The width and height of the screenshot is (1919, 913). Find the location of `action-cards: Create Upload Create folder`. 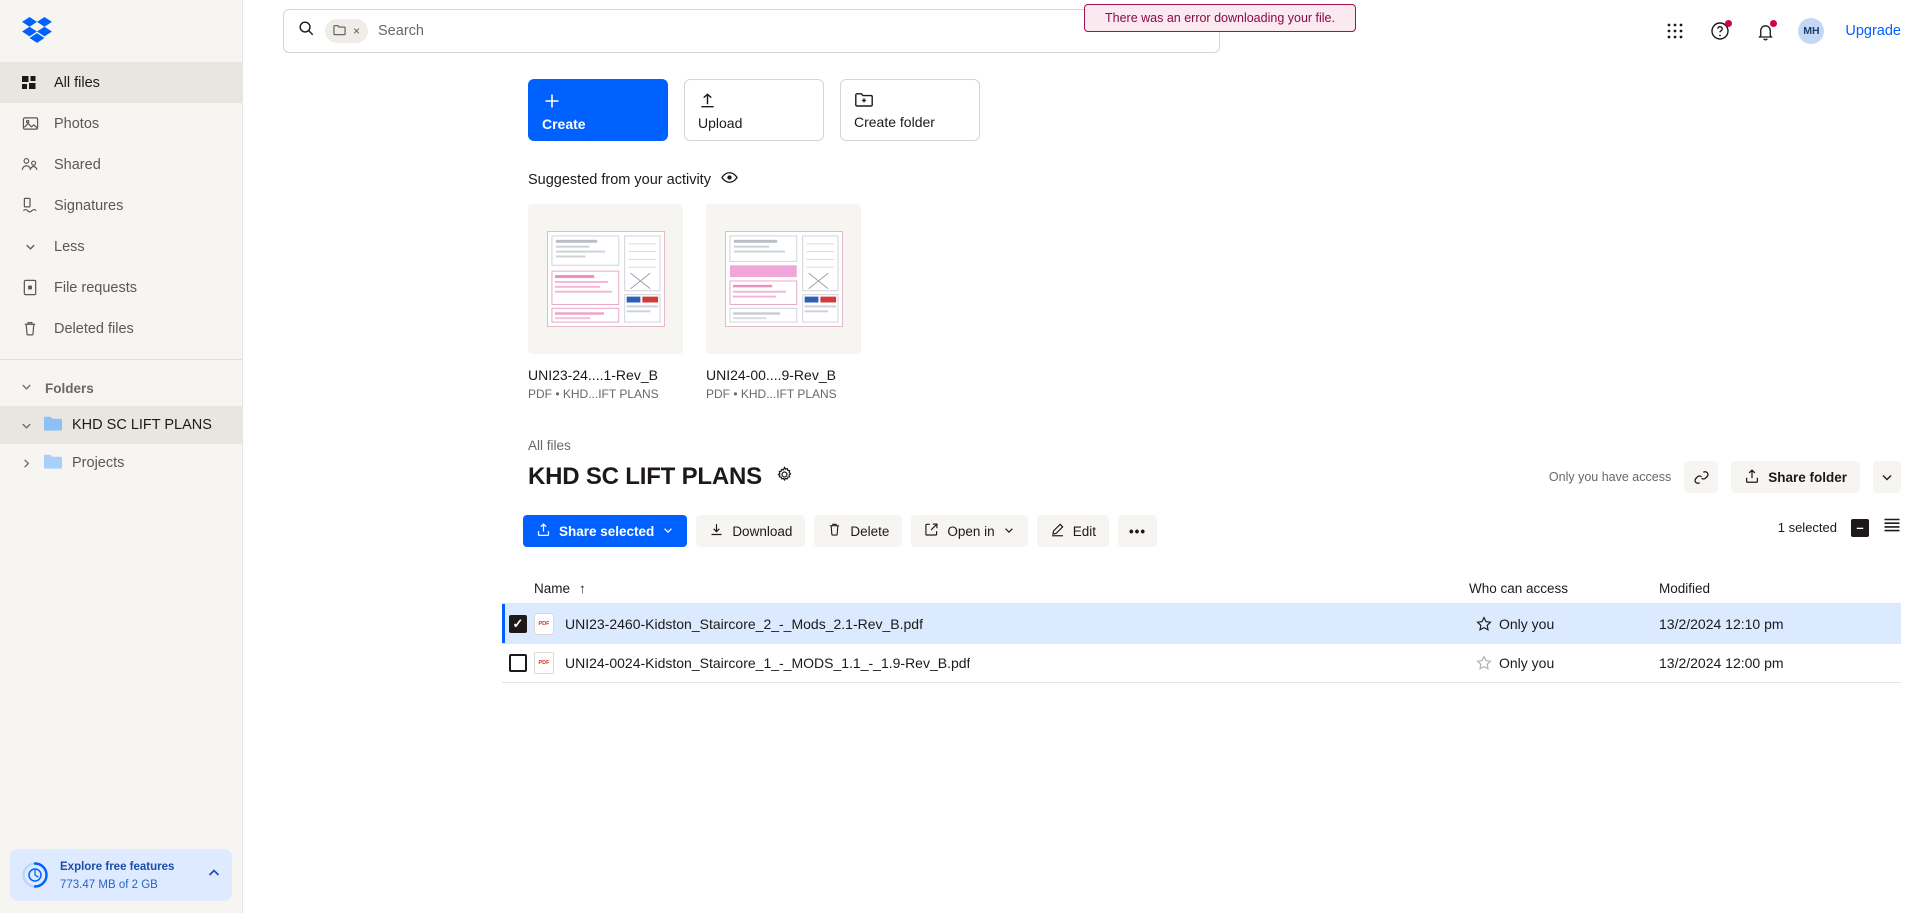

action-cards: Create Upload Create folder is located at coordinates (1081, 101).